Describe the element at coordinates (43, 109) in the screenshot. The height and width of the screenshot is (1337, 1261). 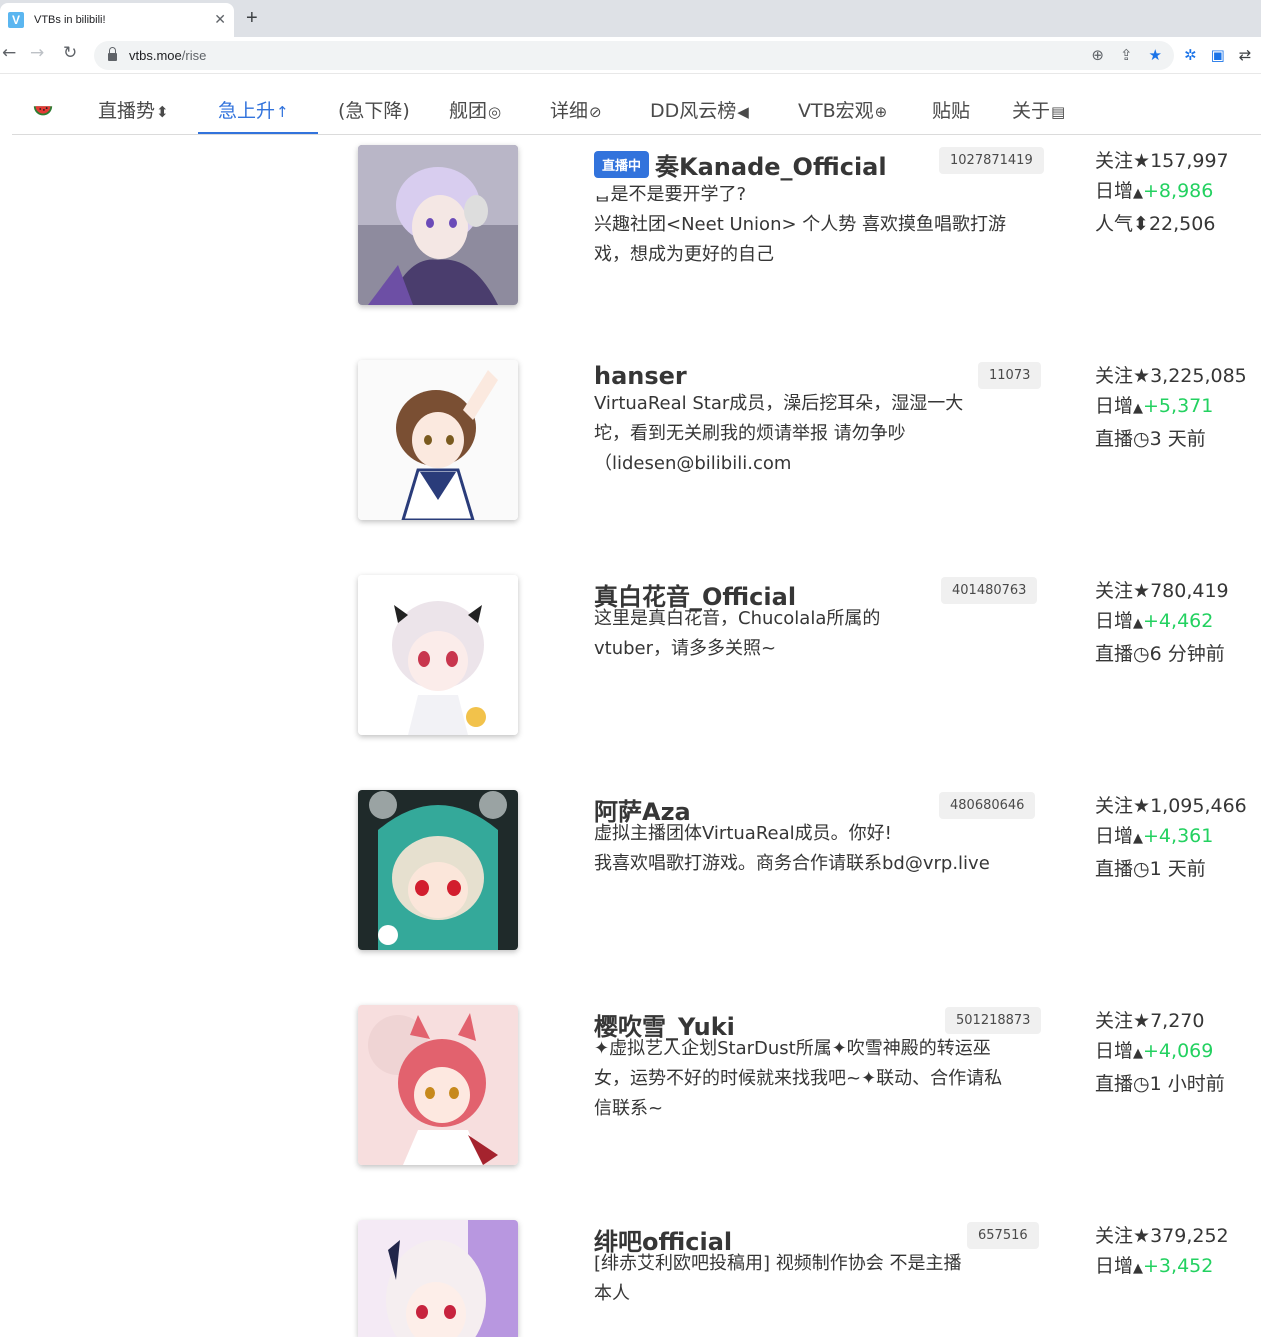
I see `watermelon-icon` at that location.